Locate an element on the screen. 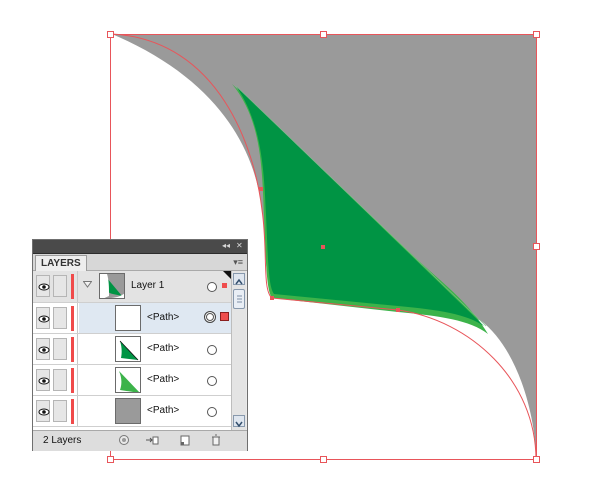 The width and height of the screenshot is (600, 500). tab-layers: LAYERS is located at coordinates (61, 263).